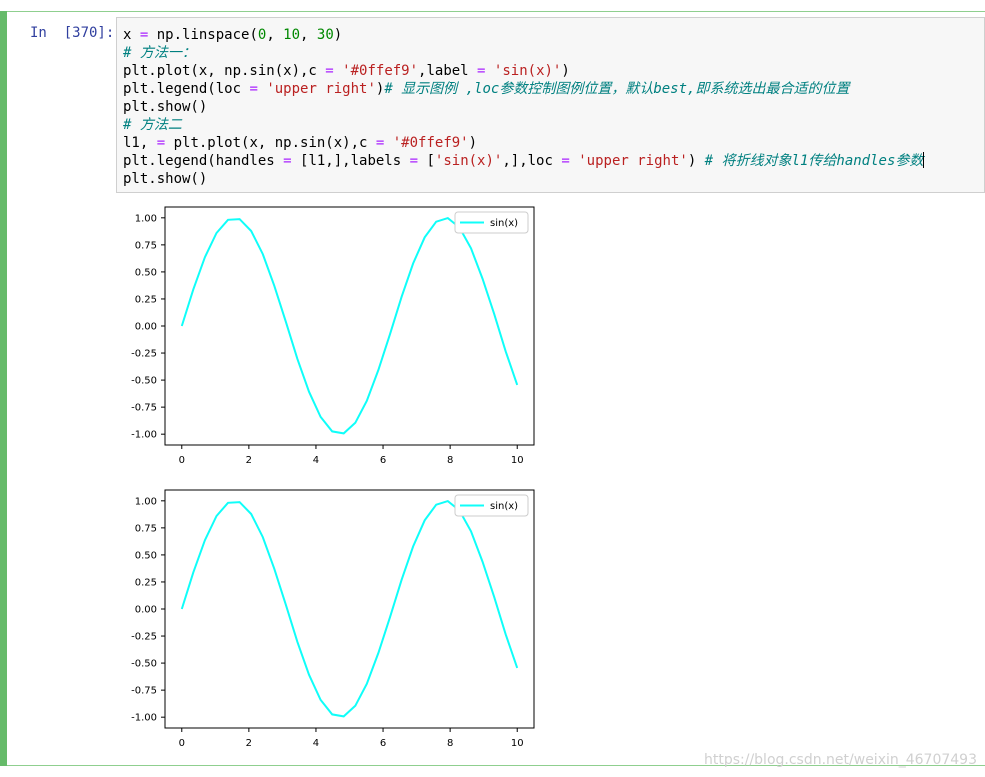 This screenshot has height=777, width=985. Describe the element at coordinates (140, 143) in the screenshot. I see `code-token: l1,` at that location.